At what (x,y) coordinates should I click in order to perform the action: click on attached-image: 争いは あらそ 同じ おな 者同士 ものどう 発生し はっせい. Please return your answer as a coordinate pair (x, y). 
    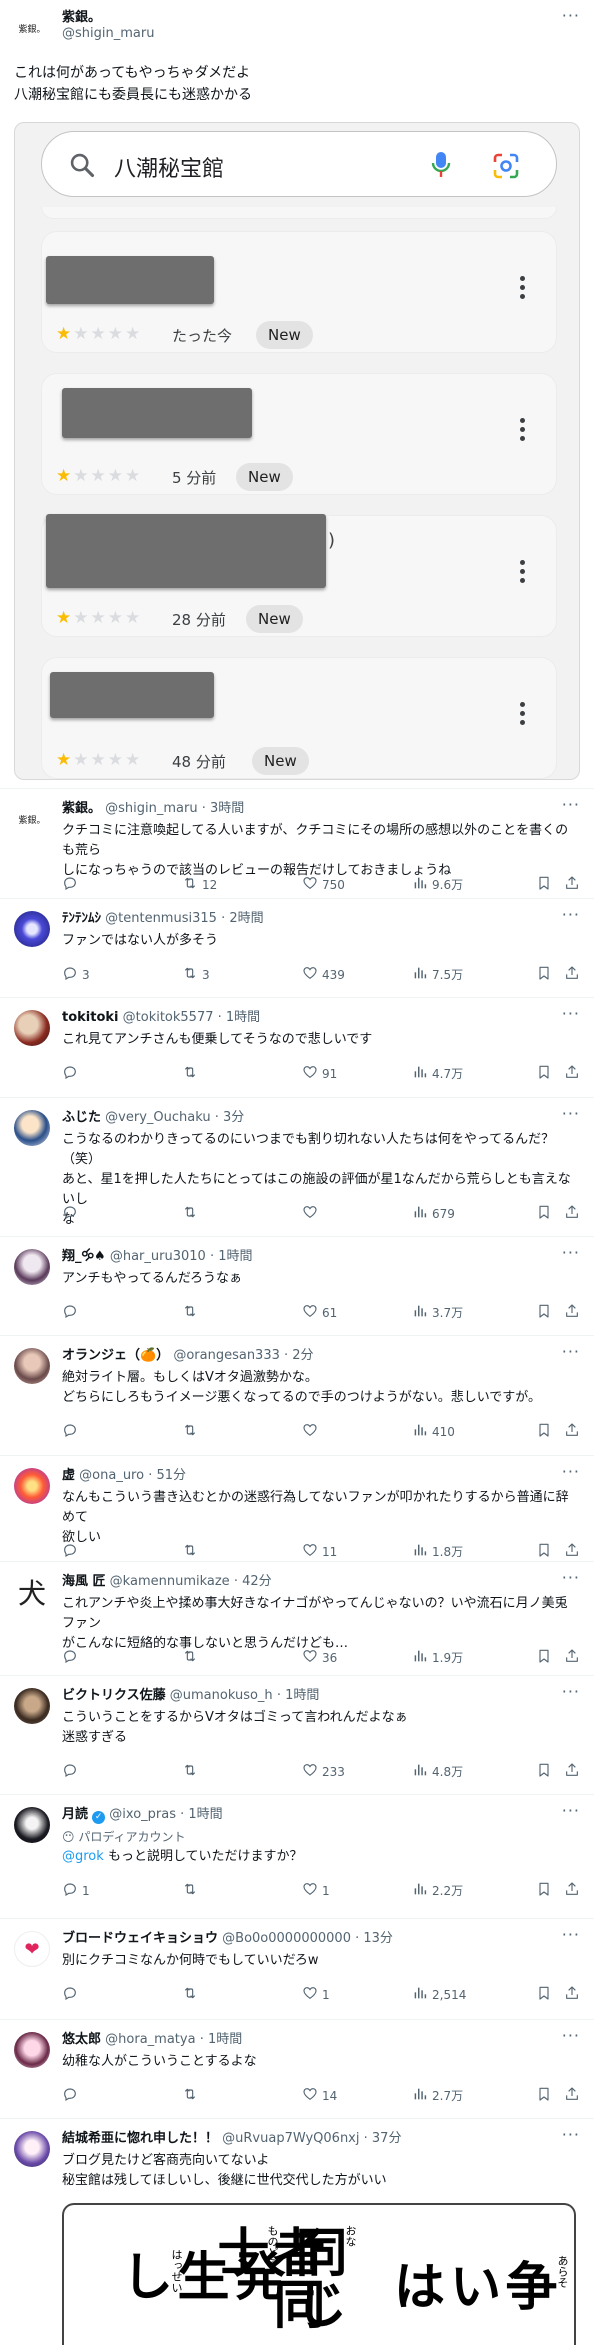
    Looking at the image, I should click on (319, 2274).